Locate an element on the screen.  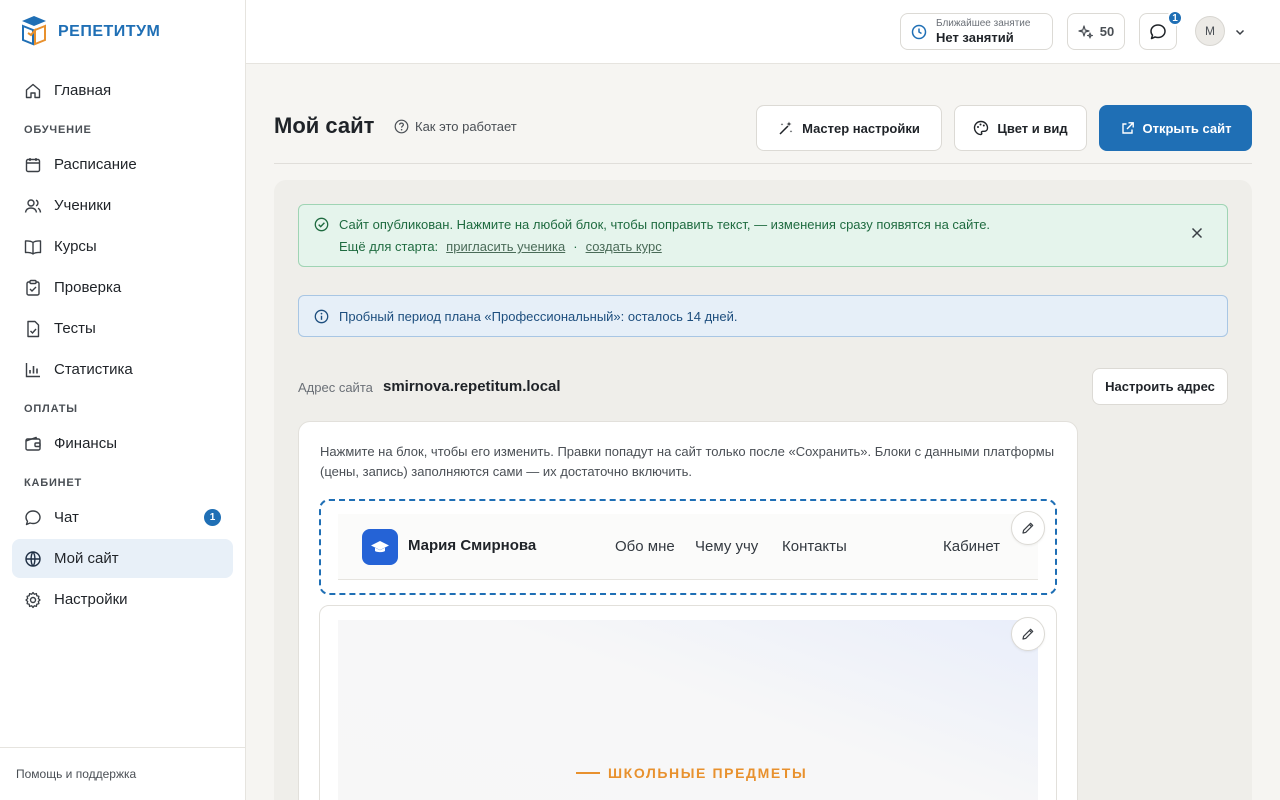
help-support-link: Помощь и поддержка is located at coordinates (122, 773).